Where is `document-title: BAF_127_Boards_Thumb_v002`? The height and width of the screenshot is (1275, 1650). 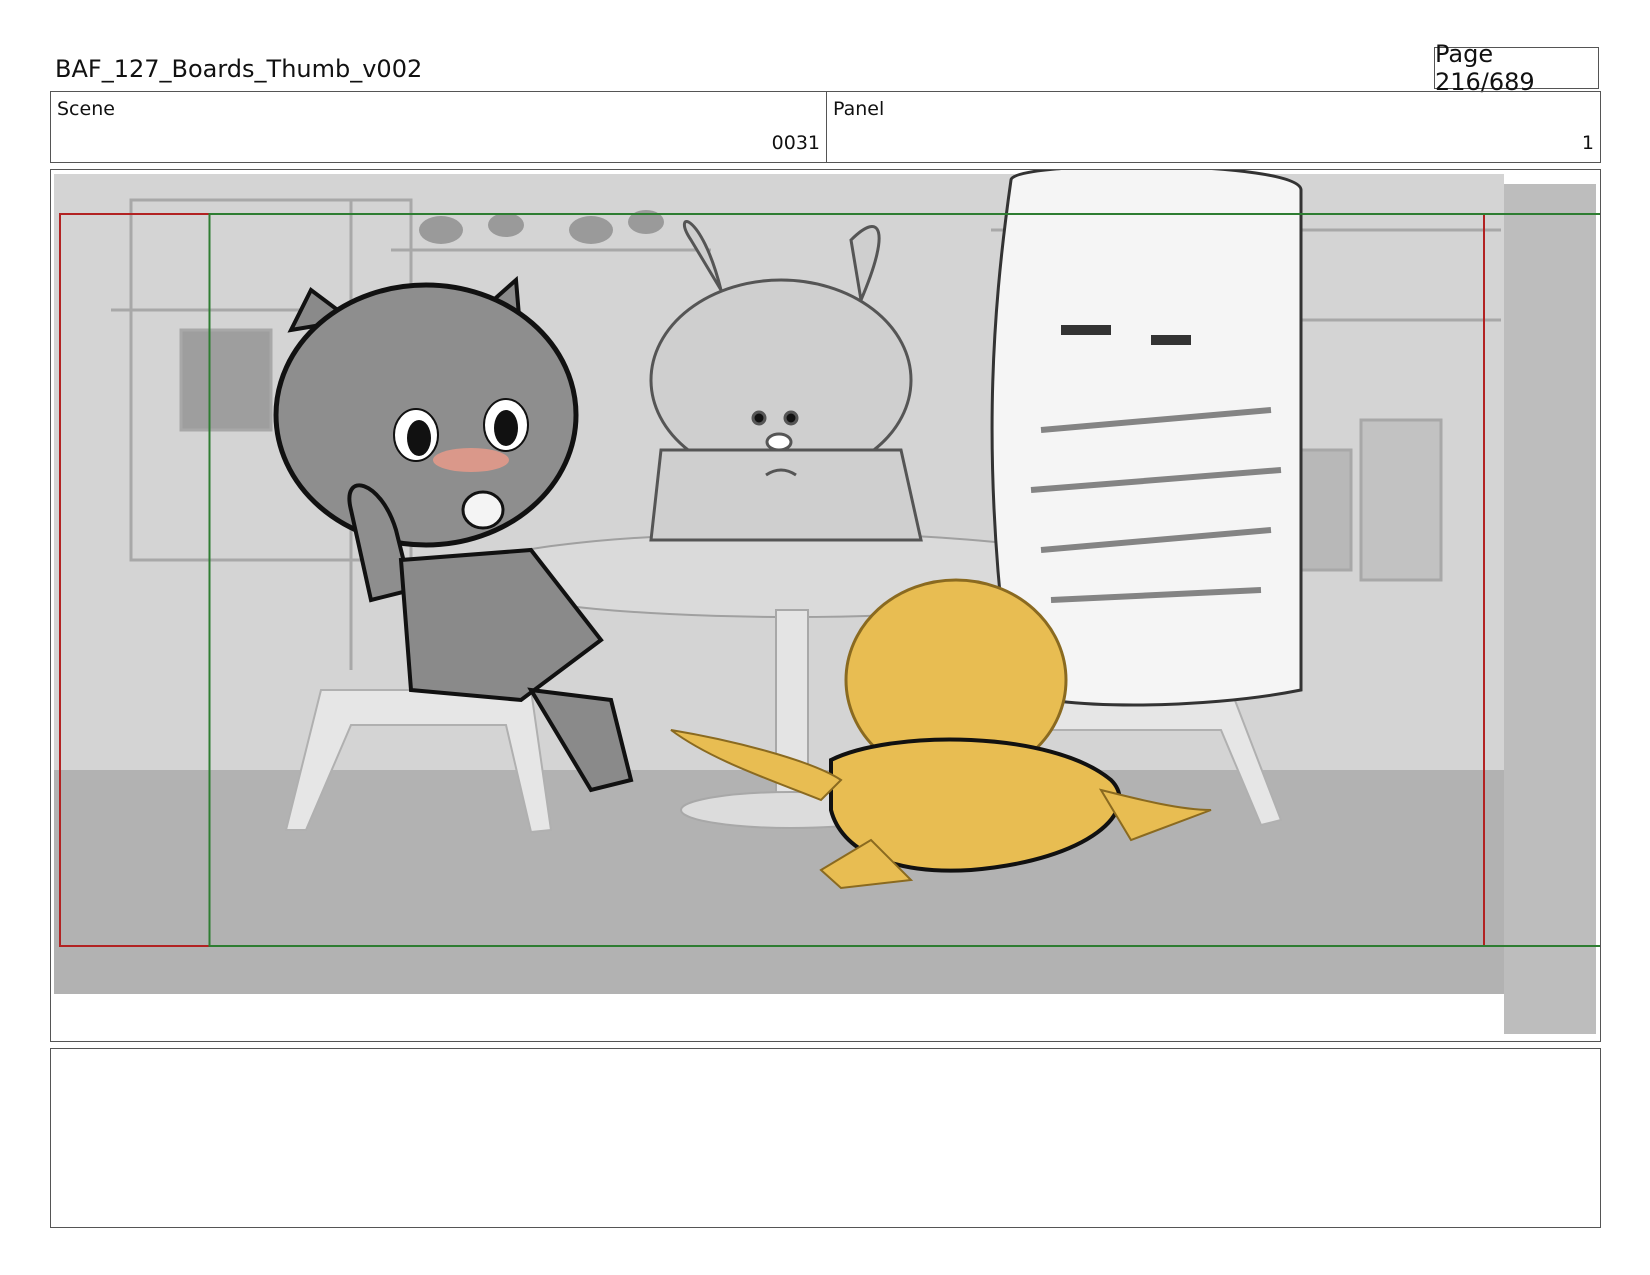 document-title: BAF_127_Boards_Thumb_v002 is located at coordinates (239, 69).